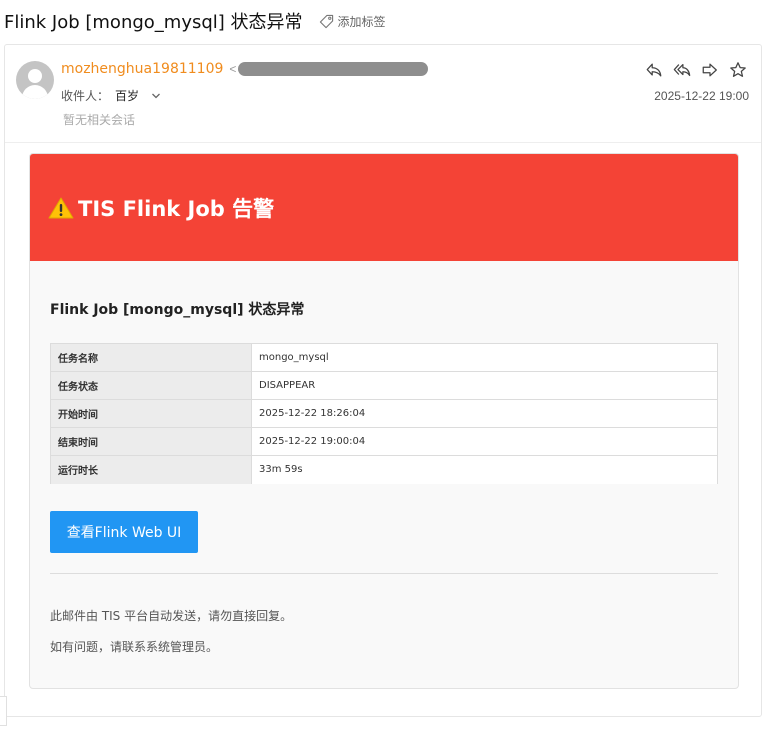 This screenshot has width=772, height=732. I want to click on table-key: 开始时间, so click(151, 413).